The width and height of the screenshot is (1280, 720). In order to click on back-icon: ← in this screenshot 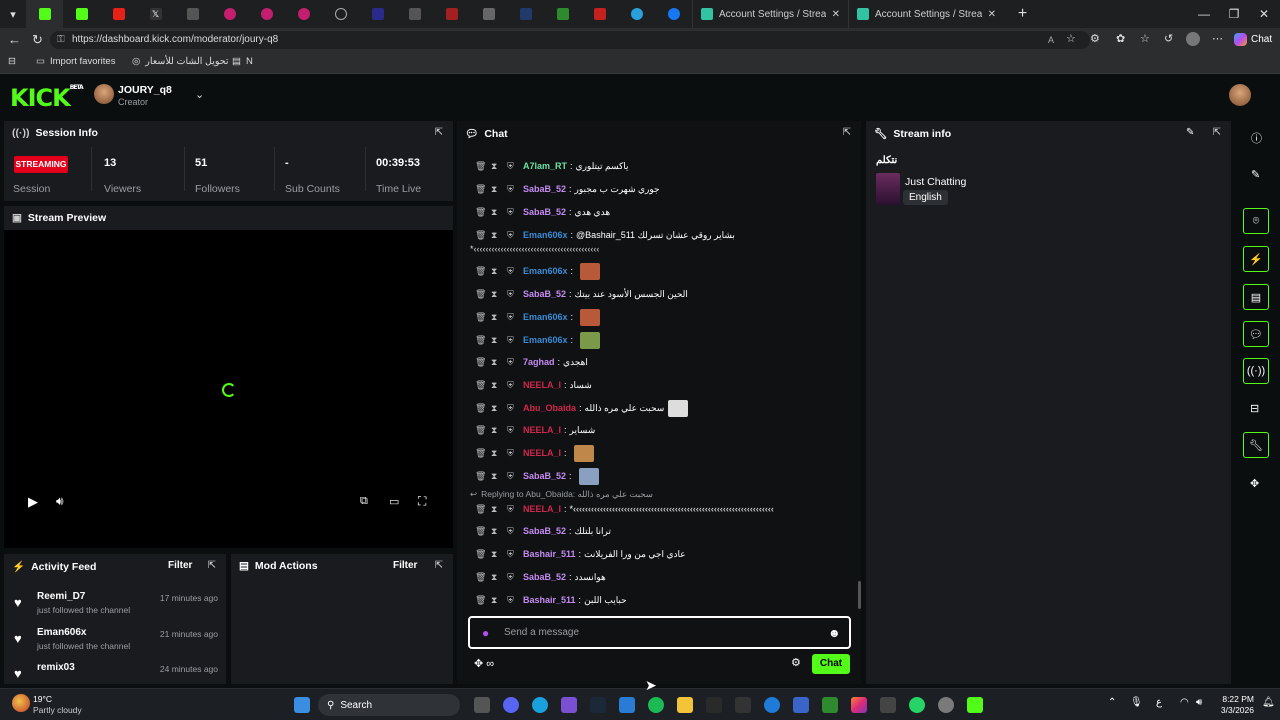, I will do `click(14, 39)`.